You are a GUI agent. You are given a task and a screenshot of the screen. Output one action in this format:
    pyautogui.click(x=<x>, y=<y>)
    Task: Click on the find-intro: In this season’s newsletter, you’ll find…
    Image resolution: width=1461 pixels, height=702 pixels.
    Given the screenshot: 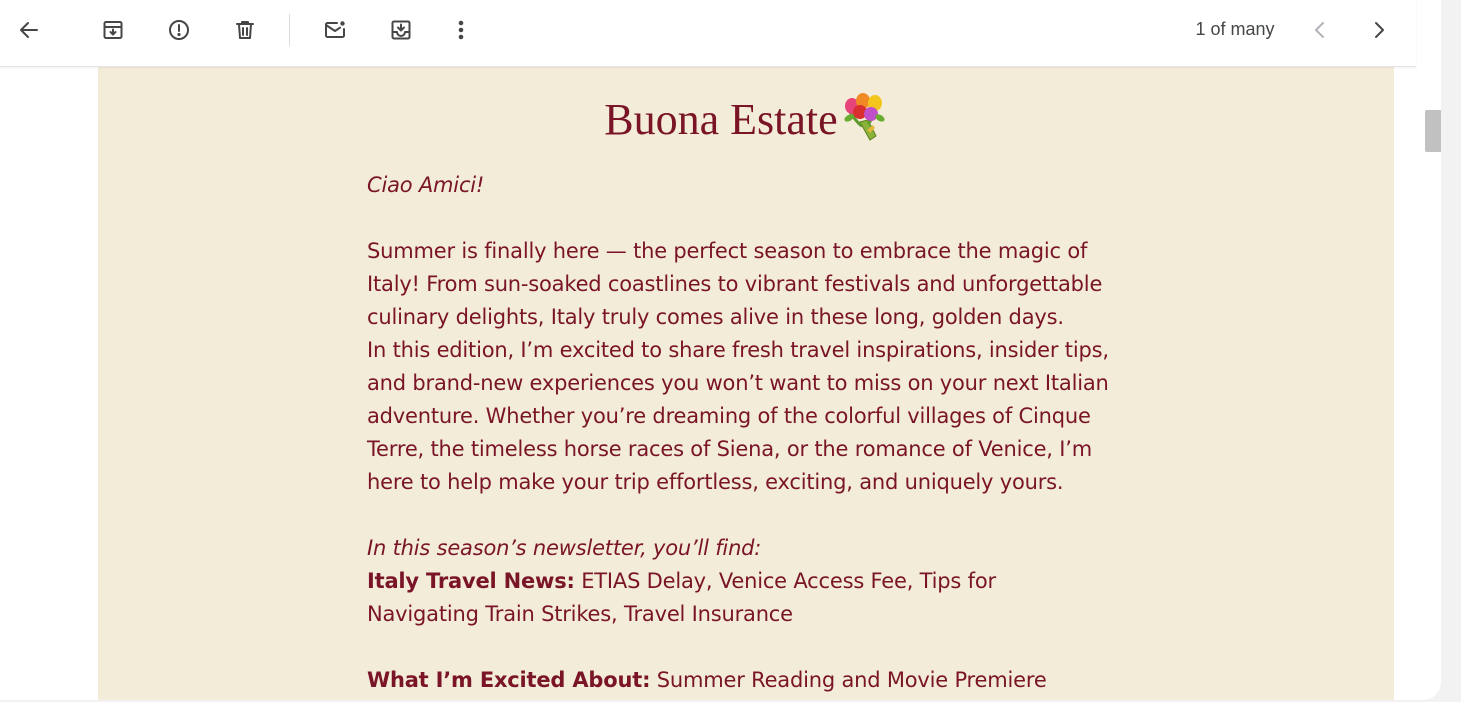 What is the action you would take?
    pyautogui.click(x=564, y=548)
    